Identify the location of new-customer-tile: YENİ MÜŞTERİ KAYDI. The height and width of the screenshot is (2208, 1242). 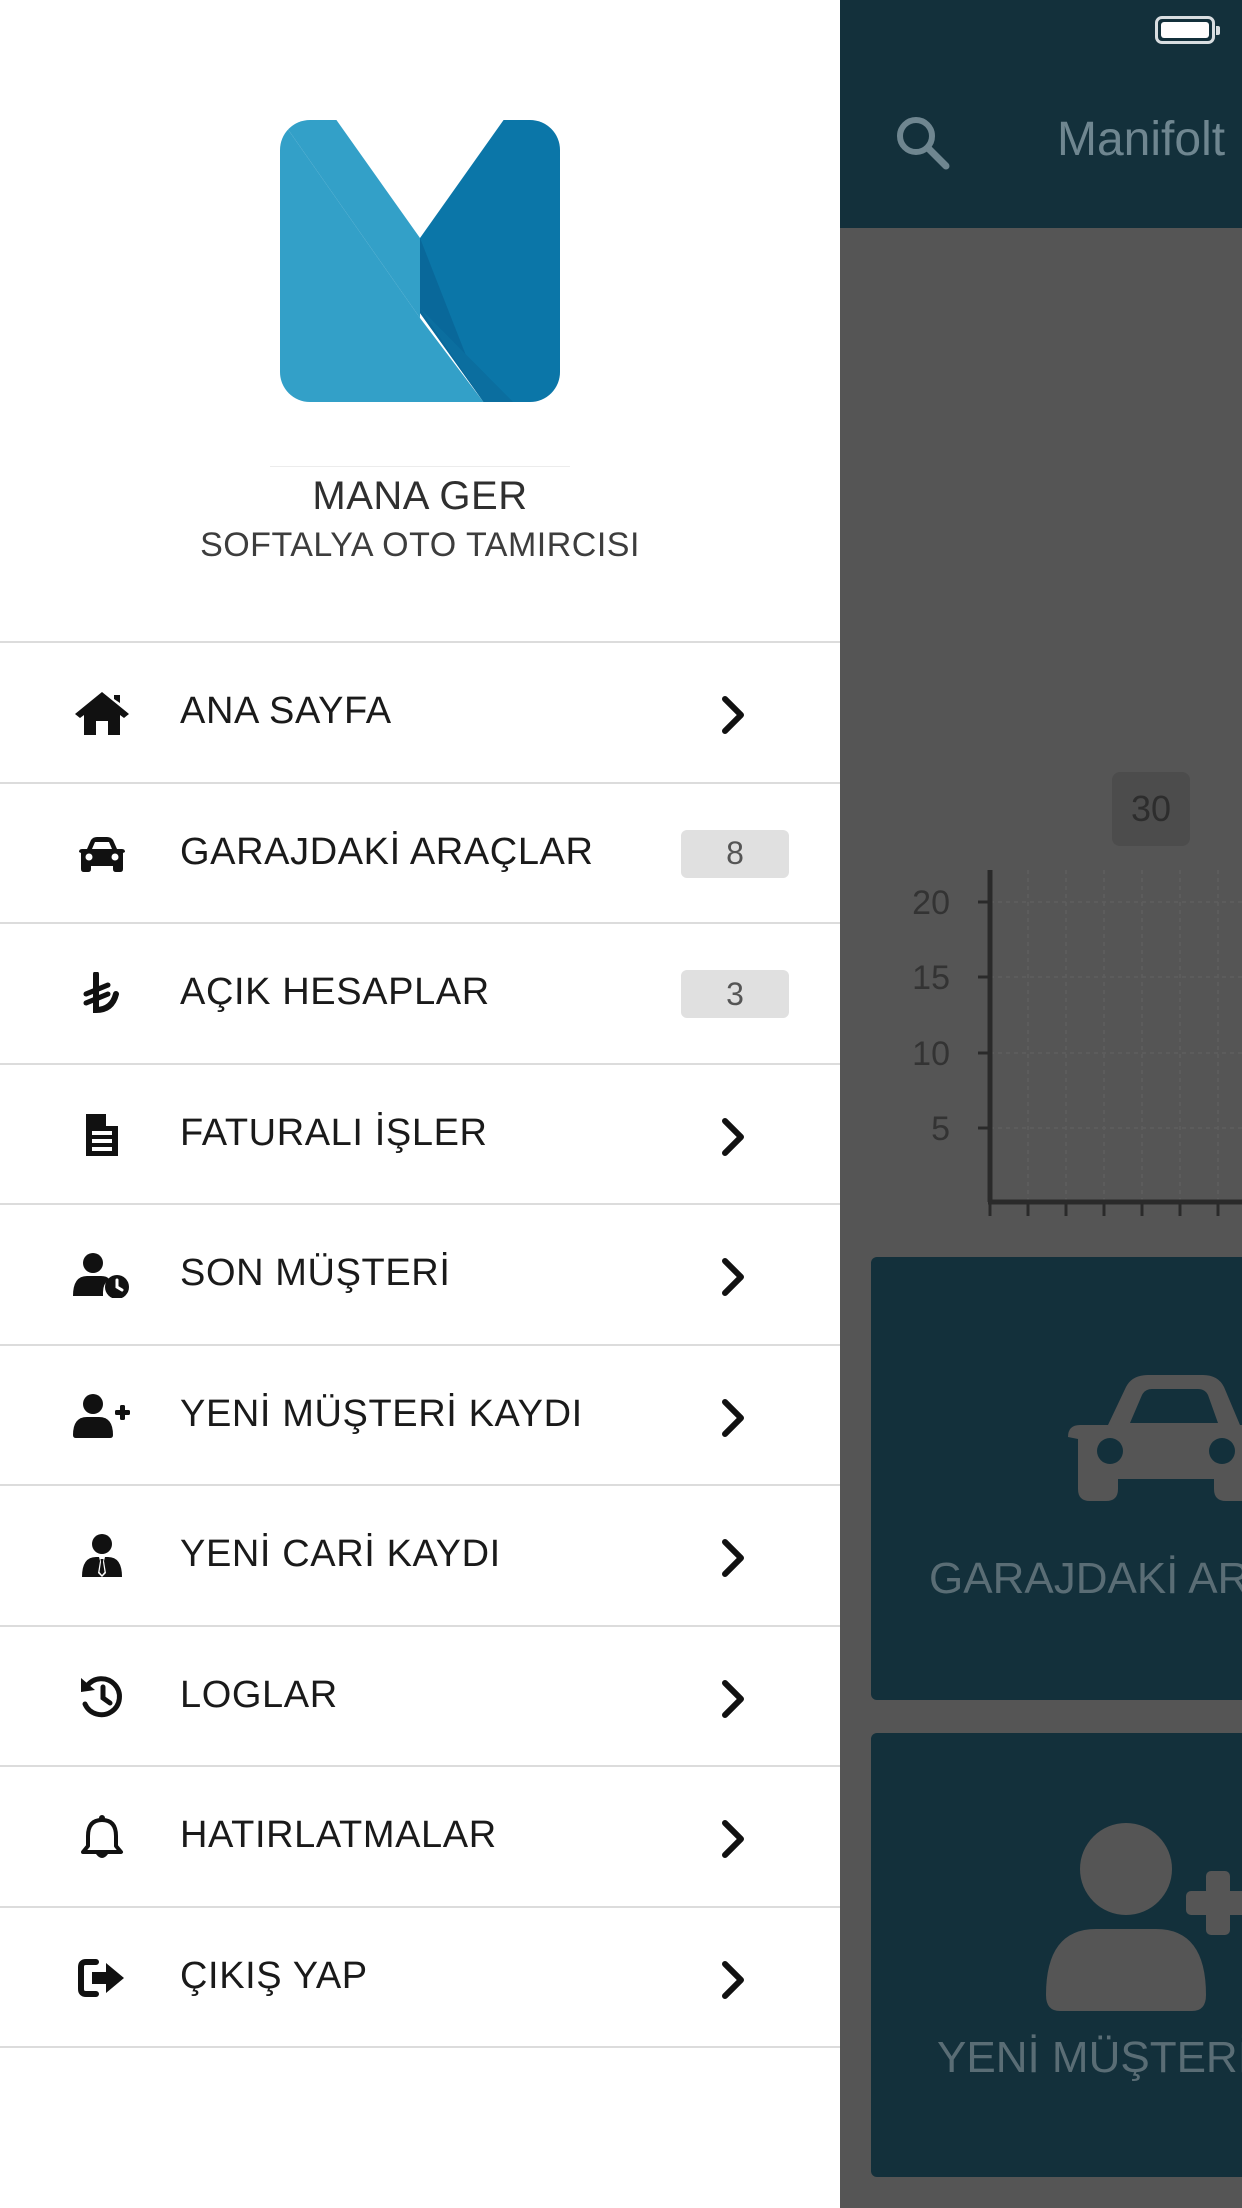
(1056, 1955).